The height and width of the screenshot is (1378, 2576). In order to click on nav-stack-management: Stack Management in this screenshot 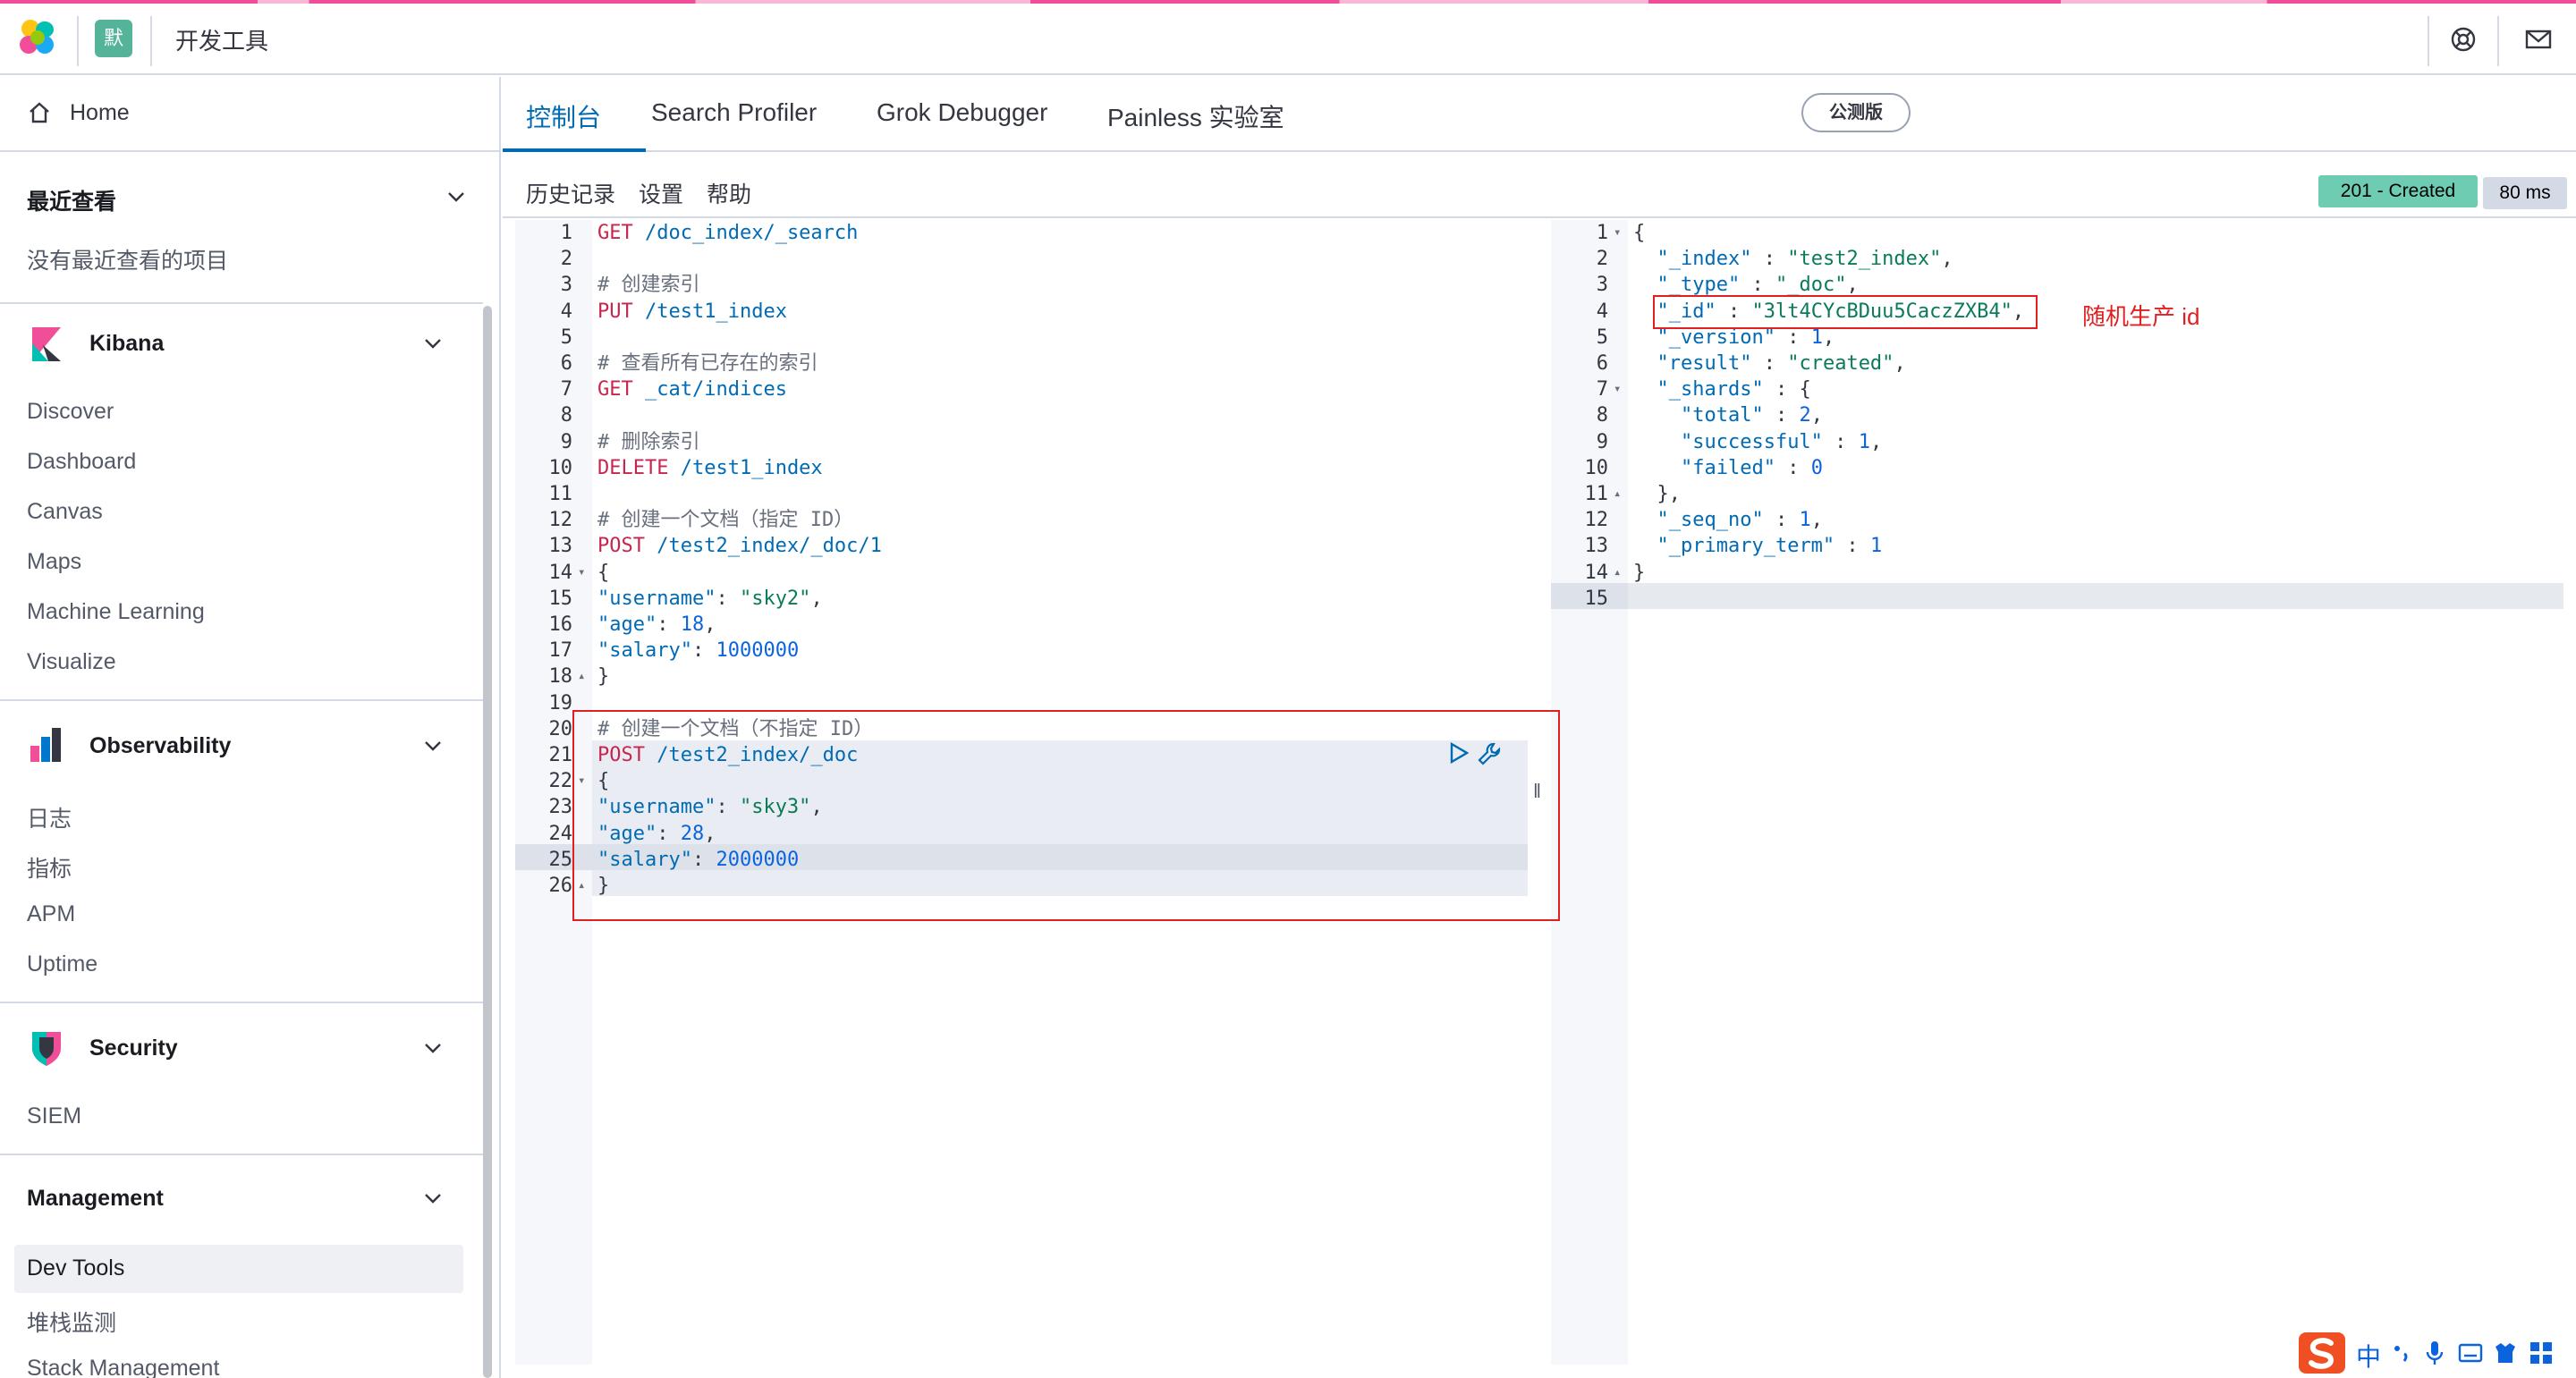, I will do `click(123, 1367)`.